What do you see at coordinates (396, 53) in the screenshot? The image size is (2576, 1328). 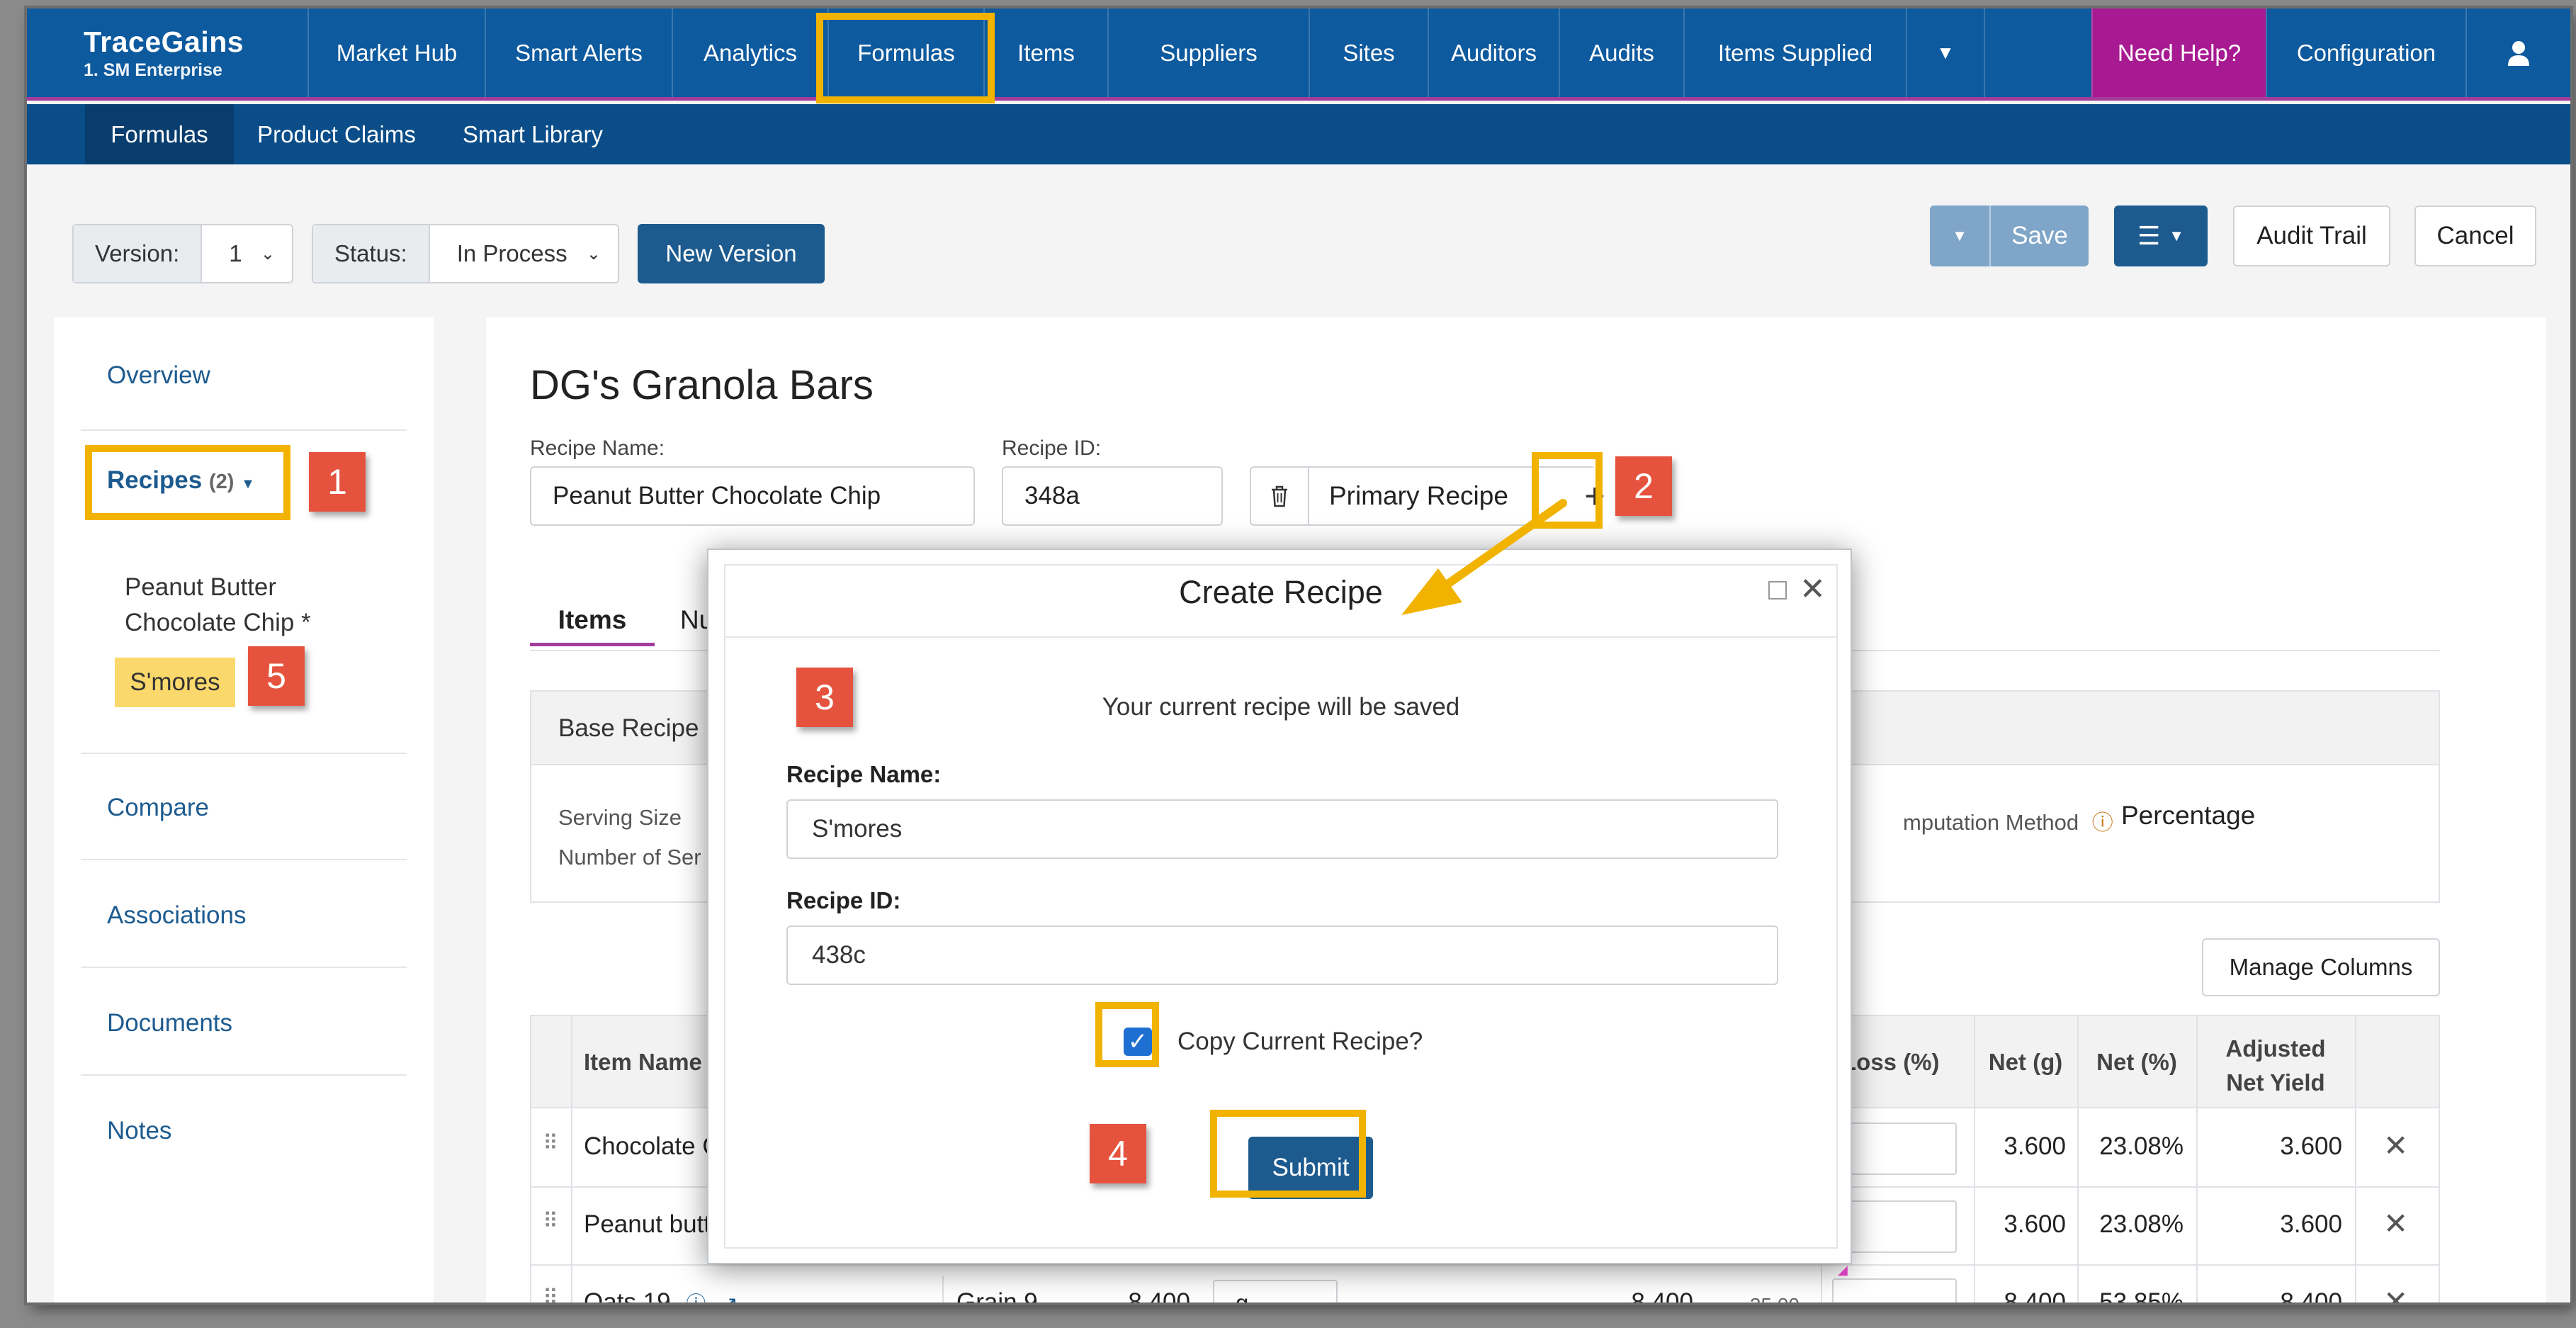 I see `nav-market-hub: Market Hub` at bounding box center [396, 53].